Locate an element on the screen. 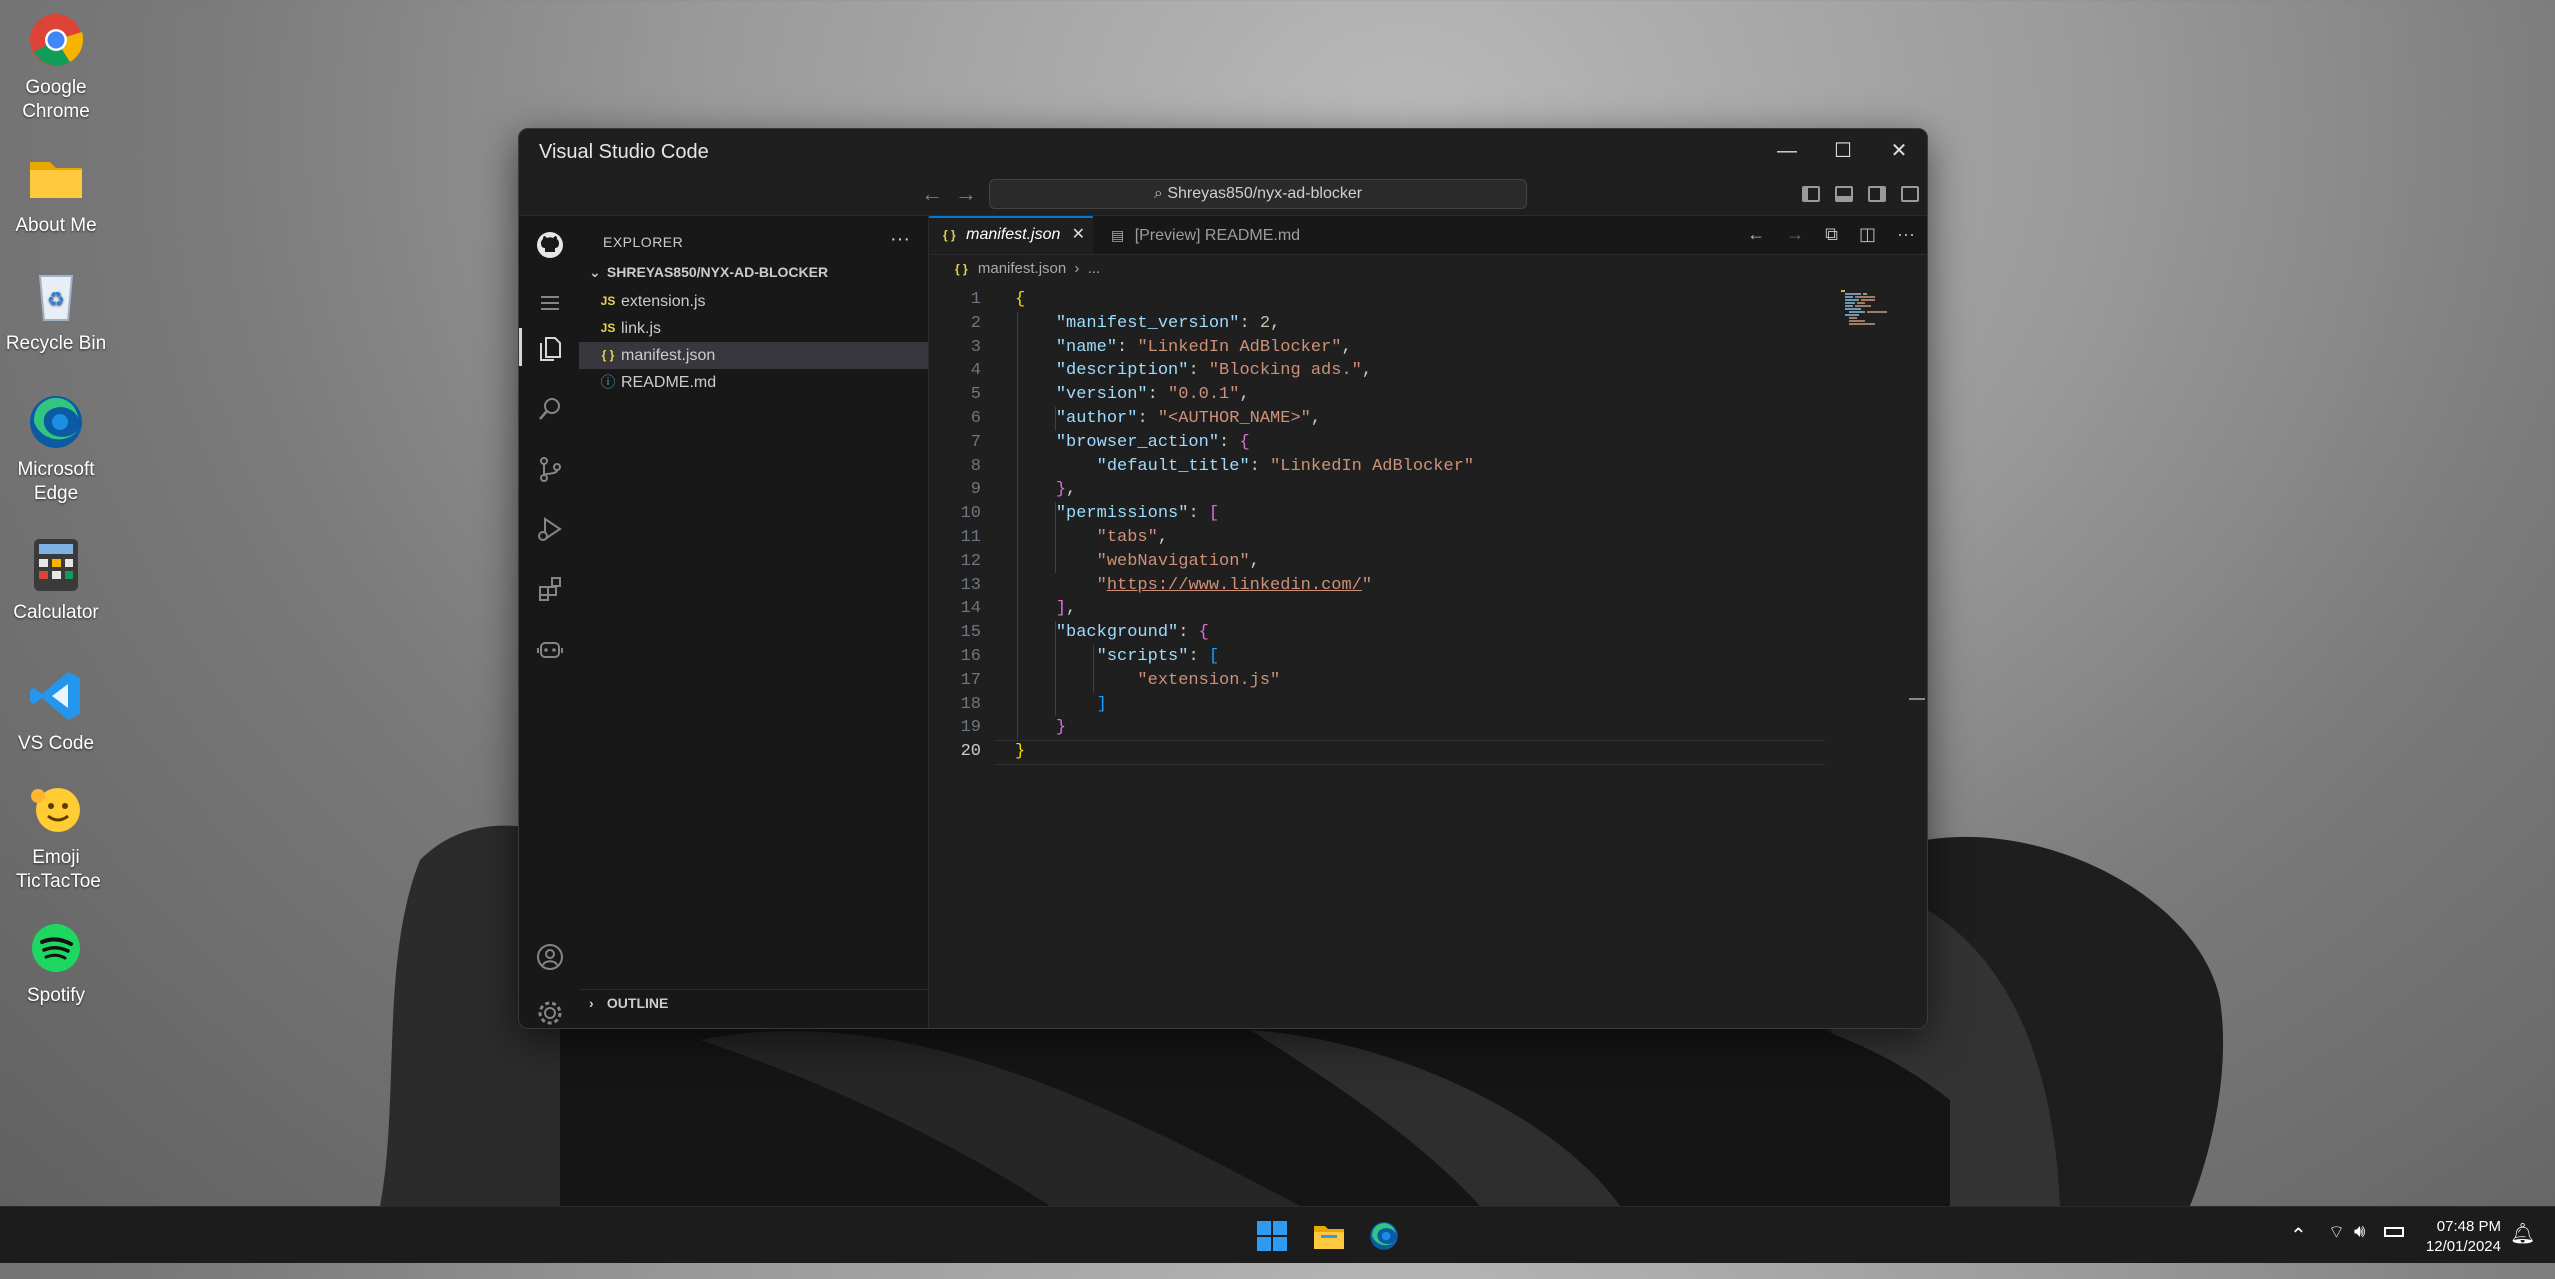  close-icon: ✕ is located at coordinates (1899, 151).